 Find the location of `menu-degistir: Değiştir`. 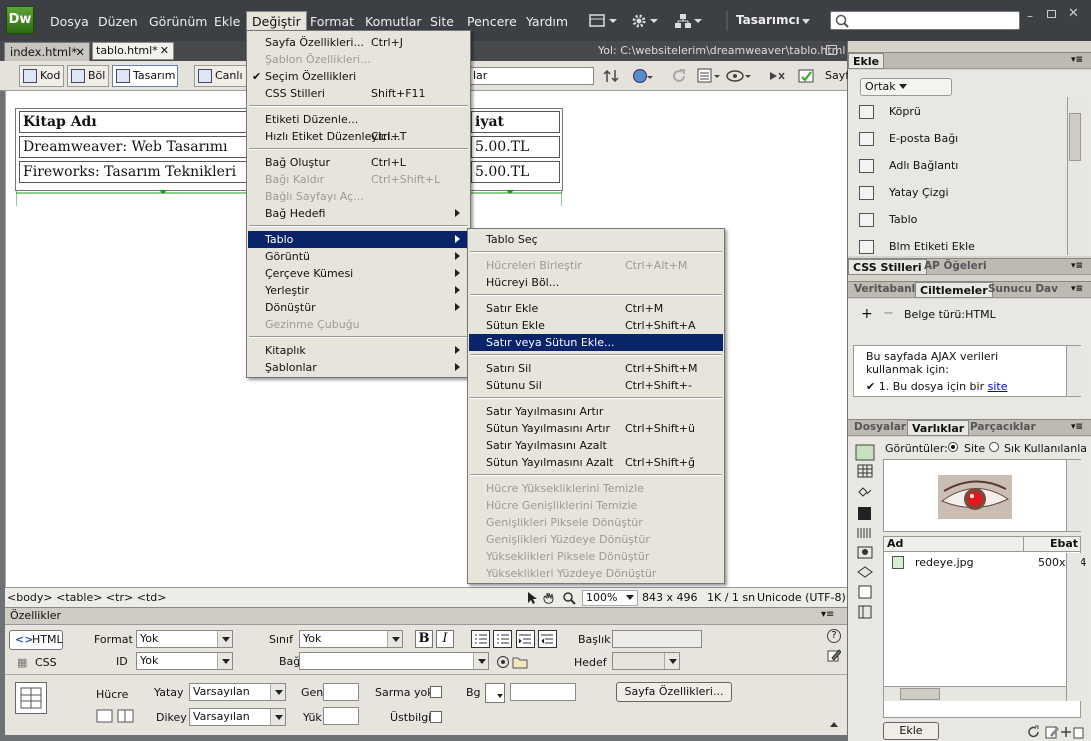

menu-degistir: Değiştir is located at coordinates (276, 21).